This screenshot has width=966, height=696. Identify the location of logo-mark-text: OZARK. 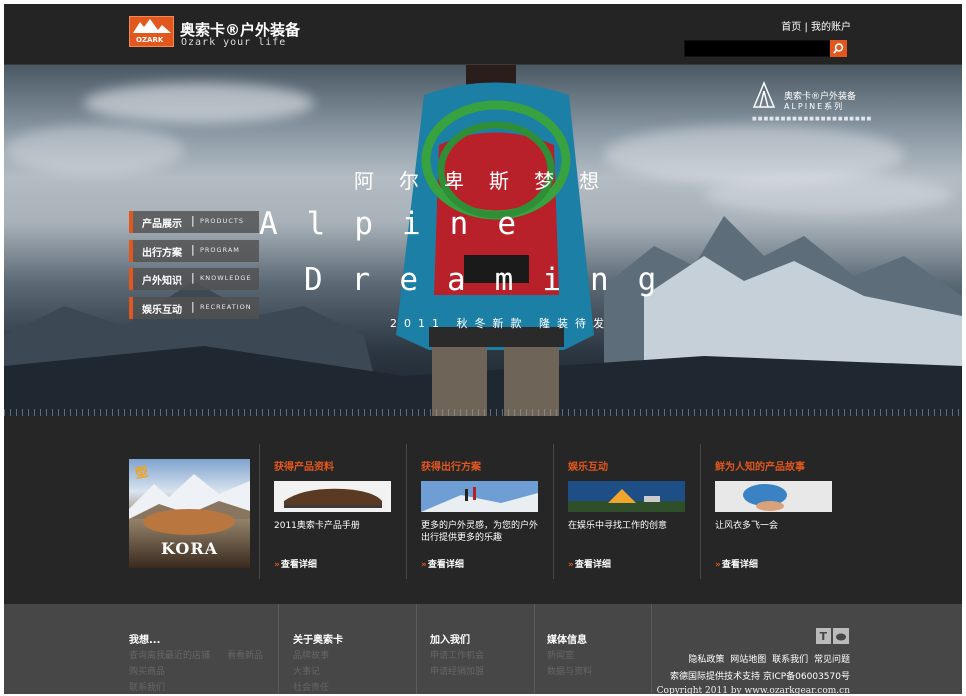
(150, 40).